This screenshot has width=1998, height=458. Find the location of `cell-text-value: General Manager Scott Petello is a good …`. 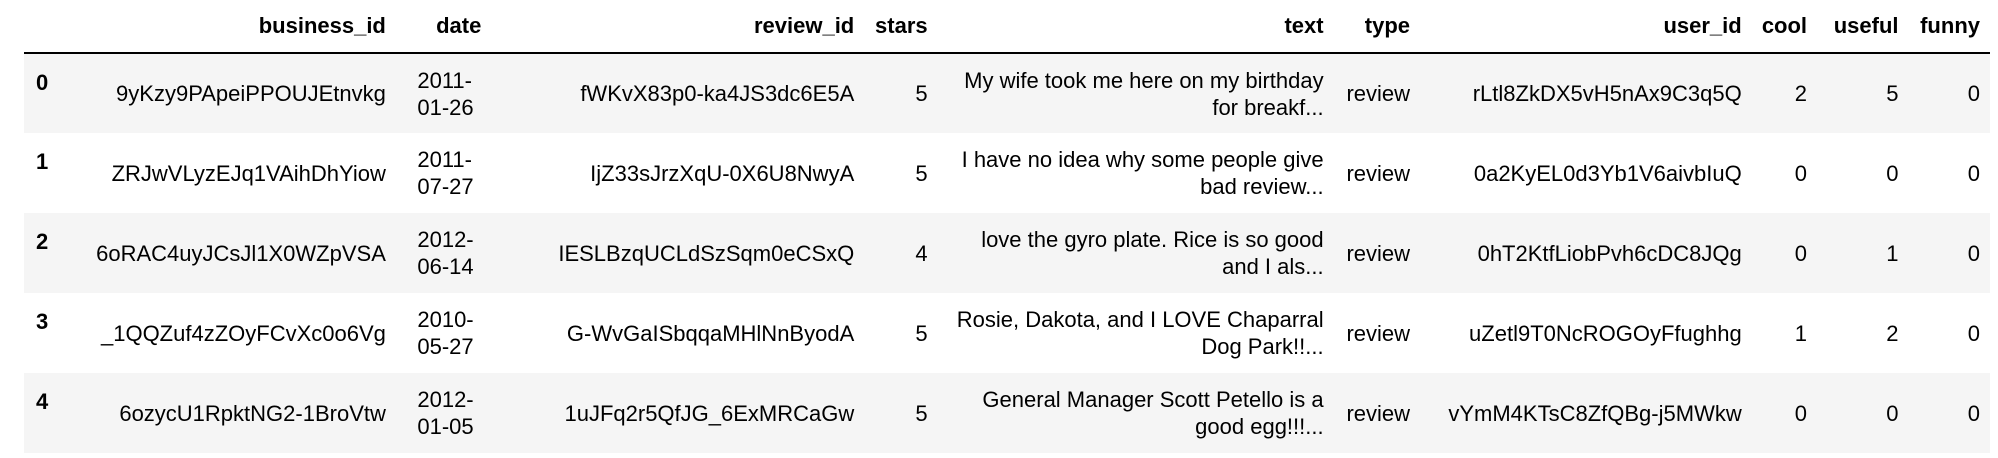

cell-text-value: General Manager Scott Petello is a good … is located at coordinates (1153, 413).